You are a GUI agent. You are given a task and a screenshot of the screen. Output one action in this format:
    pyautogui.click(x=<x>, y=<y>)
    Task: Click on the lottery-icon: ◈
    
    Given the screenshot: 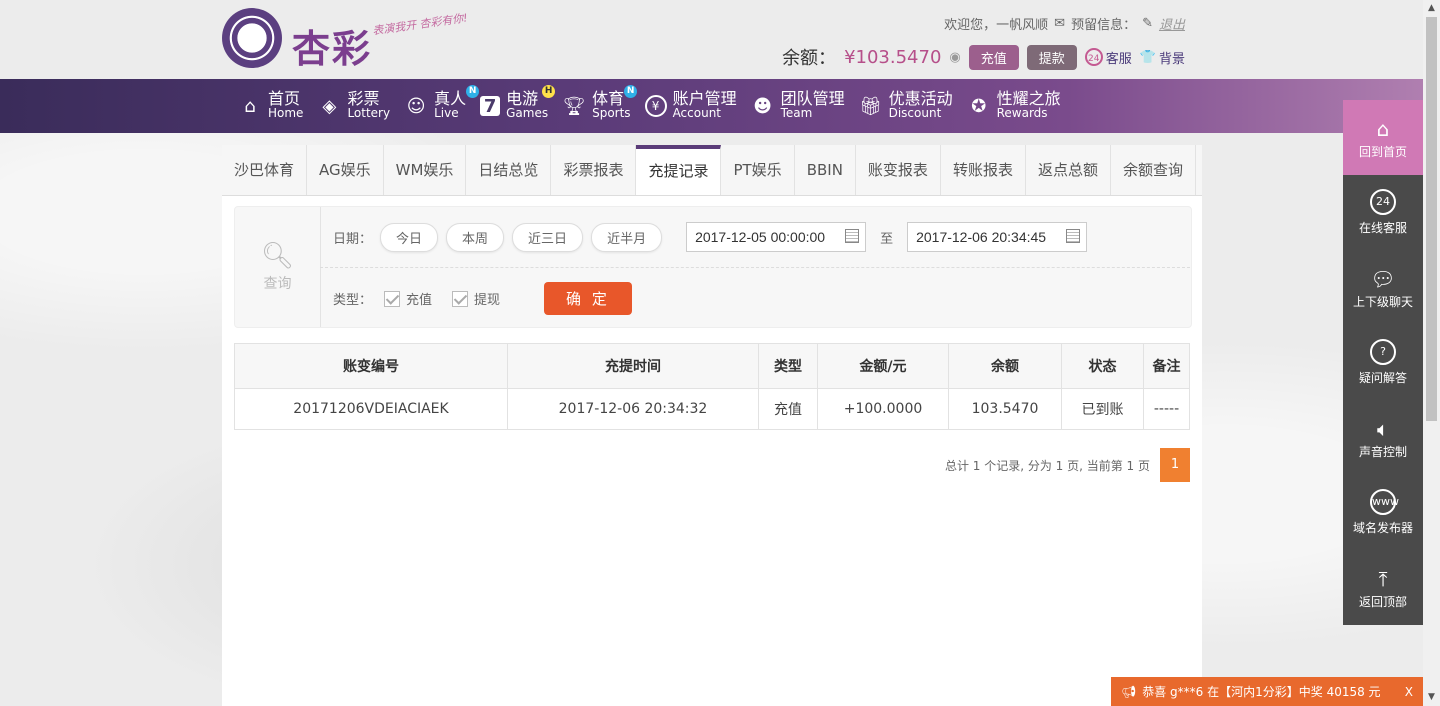 What is the action you would take?
    pyautogui.click(x=329, y=106)
    